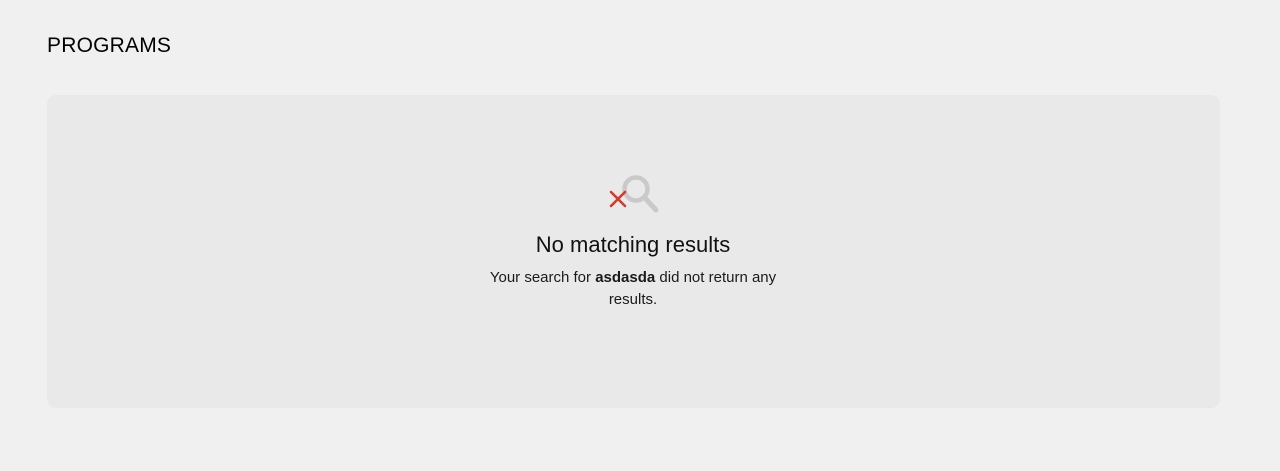  I want to click on search-no-results-icon, so click(634, 194).